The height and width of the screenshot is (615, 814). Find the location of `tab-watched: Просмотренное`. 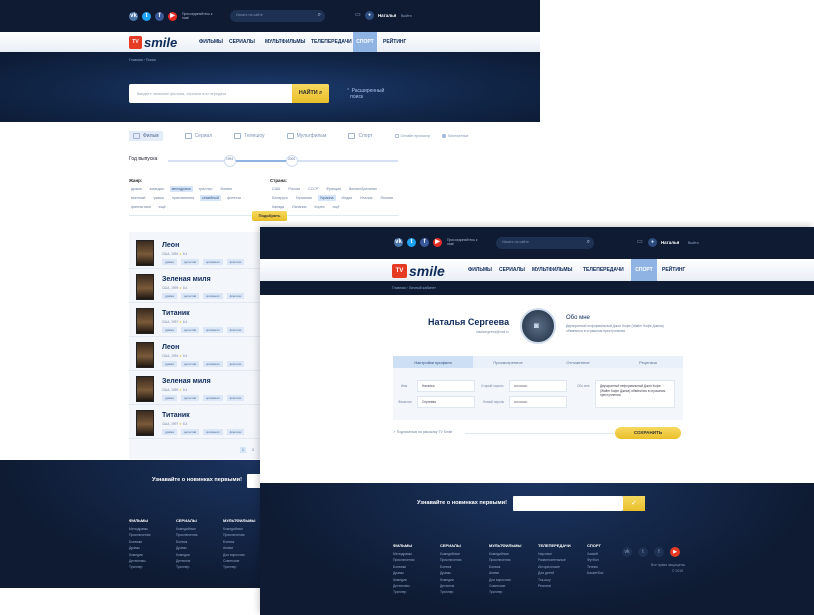

tab-watched: Просмотренное is located at coordinates (508, 362).